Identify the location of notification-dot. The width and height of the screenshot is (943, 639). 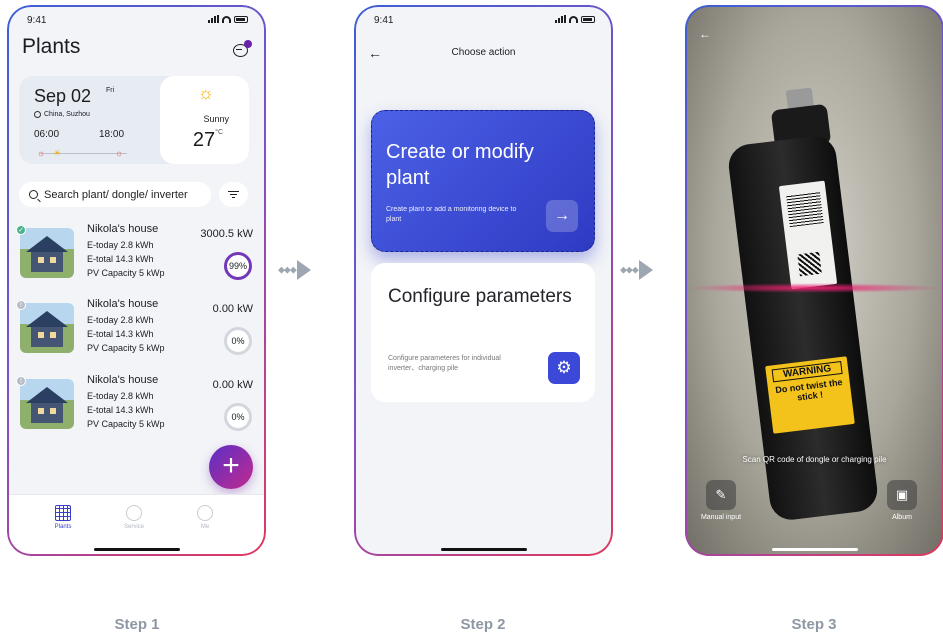
(248, 44).